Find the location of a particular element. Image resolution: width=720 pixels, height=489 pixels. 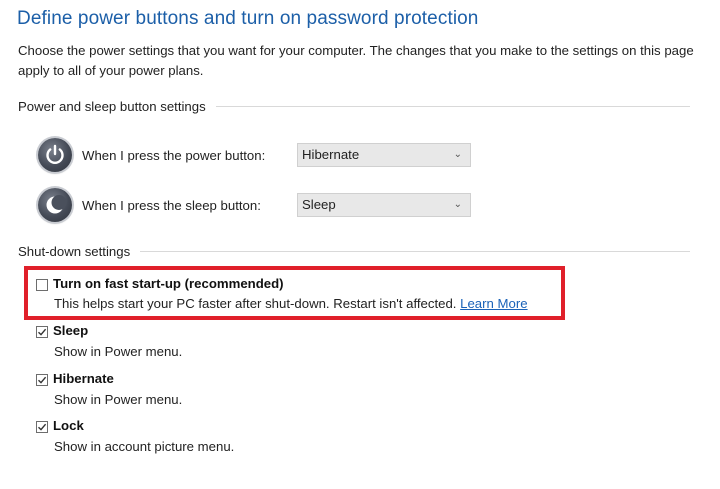

lock-option-description: Show in account picture menu. is located at coordinates (144, 446).